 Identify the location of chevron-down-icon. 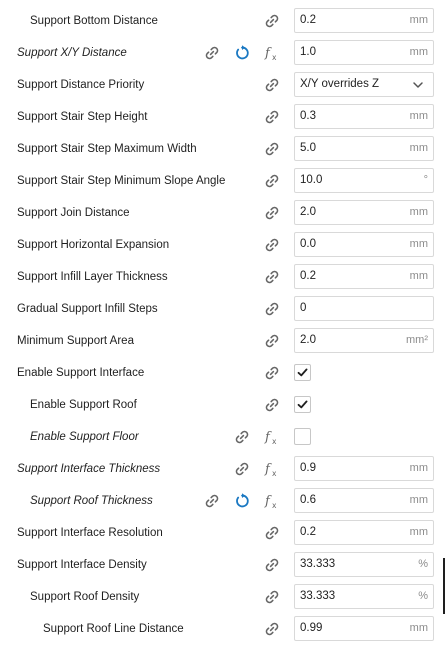
(418, 85).